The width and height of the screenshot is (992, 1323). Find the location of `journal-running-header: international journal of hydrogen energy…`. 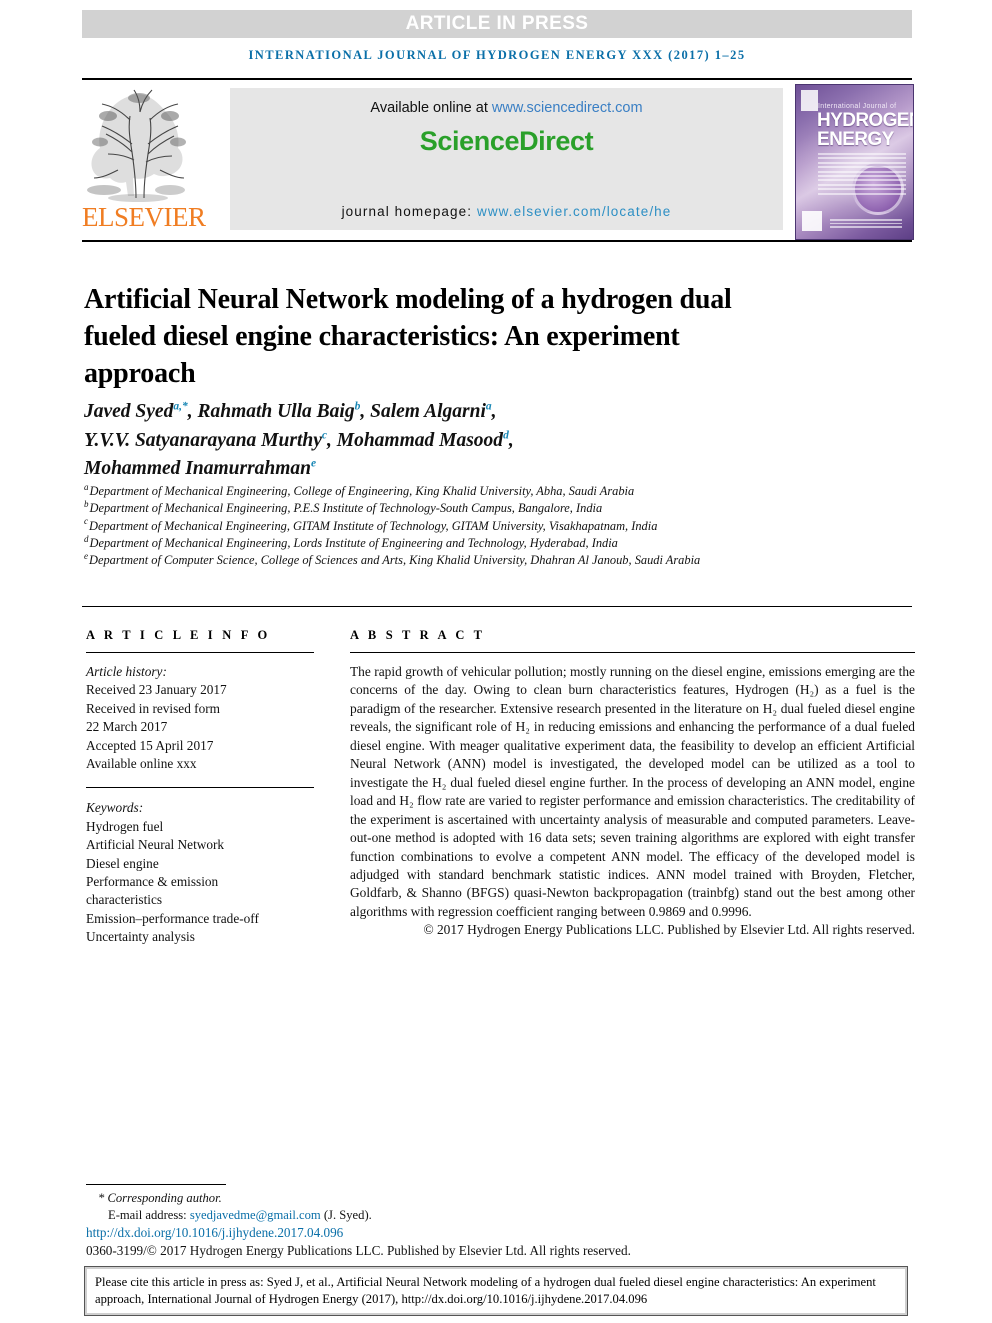

journal-running-header: international journal of hydrogen energy… is located at coordinates (497, 55).